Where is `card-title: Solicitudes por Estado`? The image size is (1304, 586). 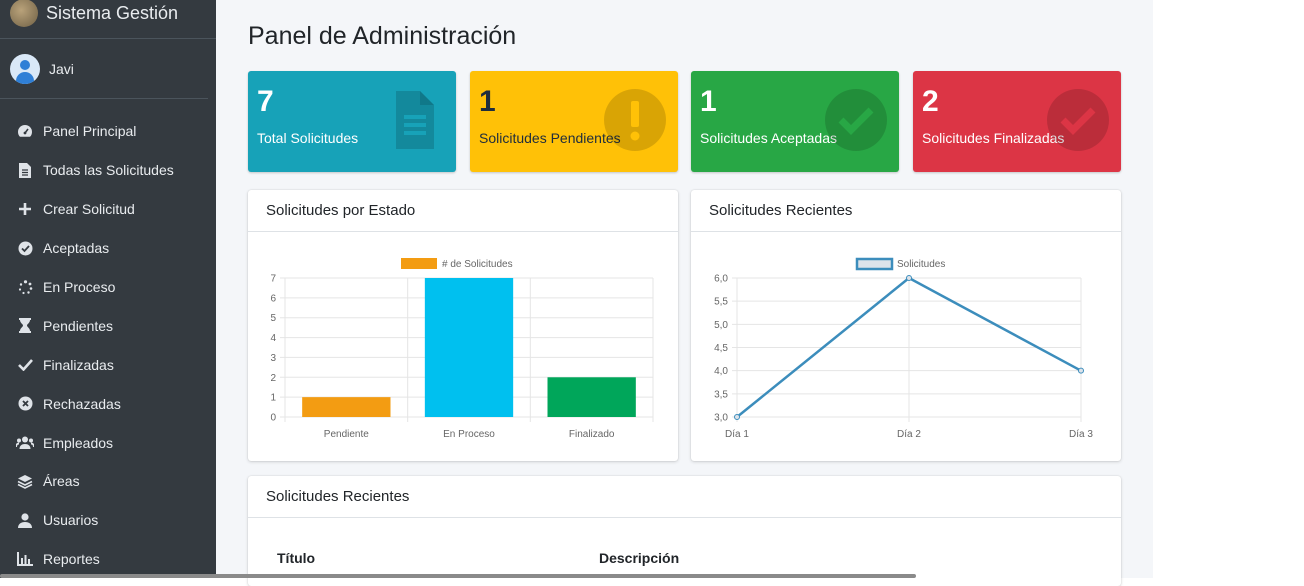
card-title: Solicitudes por Estado is located at coordinates (463, 211).